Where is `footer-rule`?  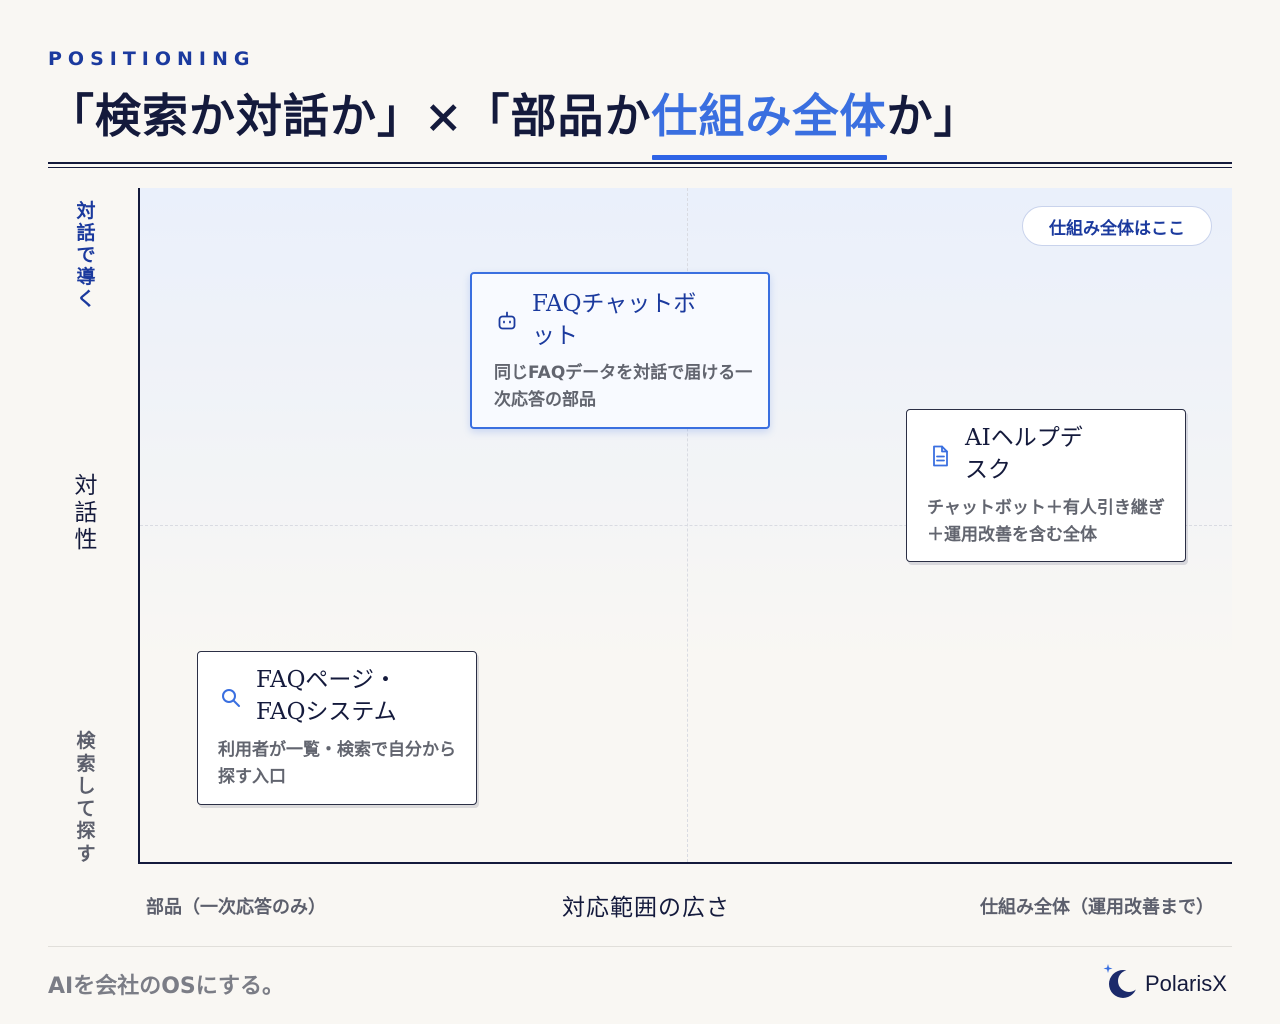
footer-rule is located at coordinates (640, 946).